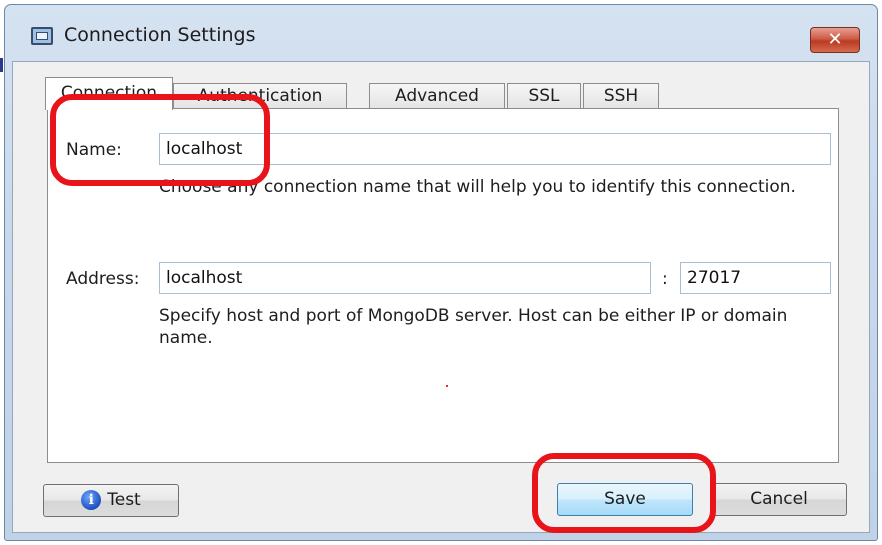 This screenshot has height=545, width=882. What do you see at coordinates (544, 96) in the screenshot?
I see `tab-ssl: SSL` at bounding box center [544, 96].